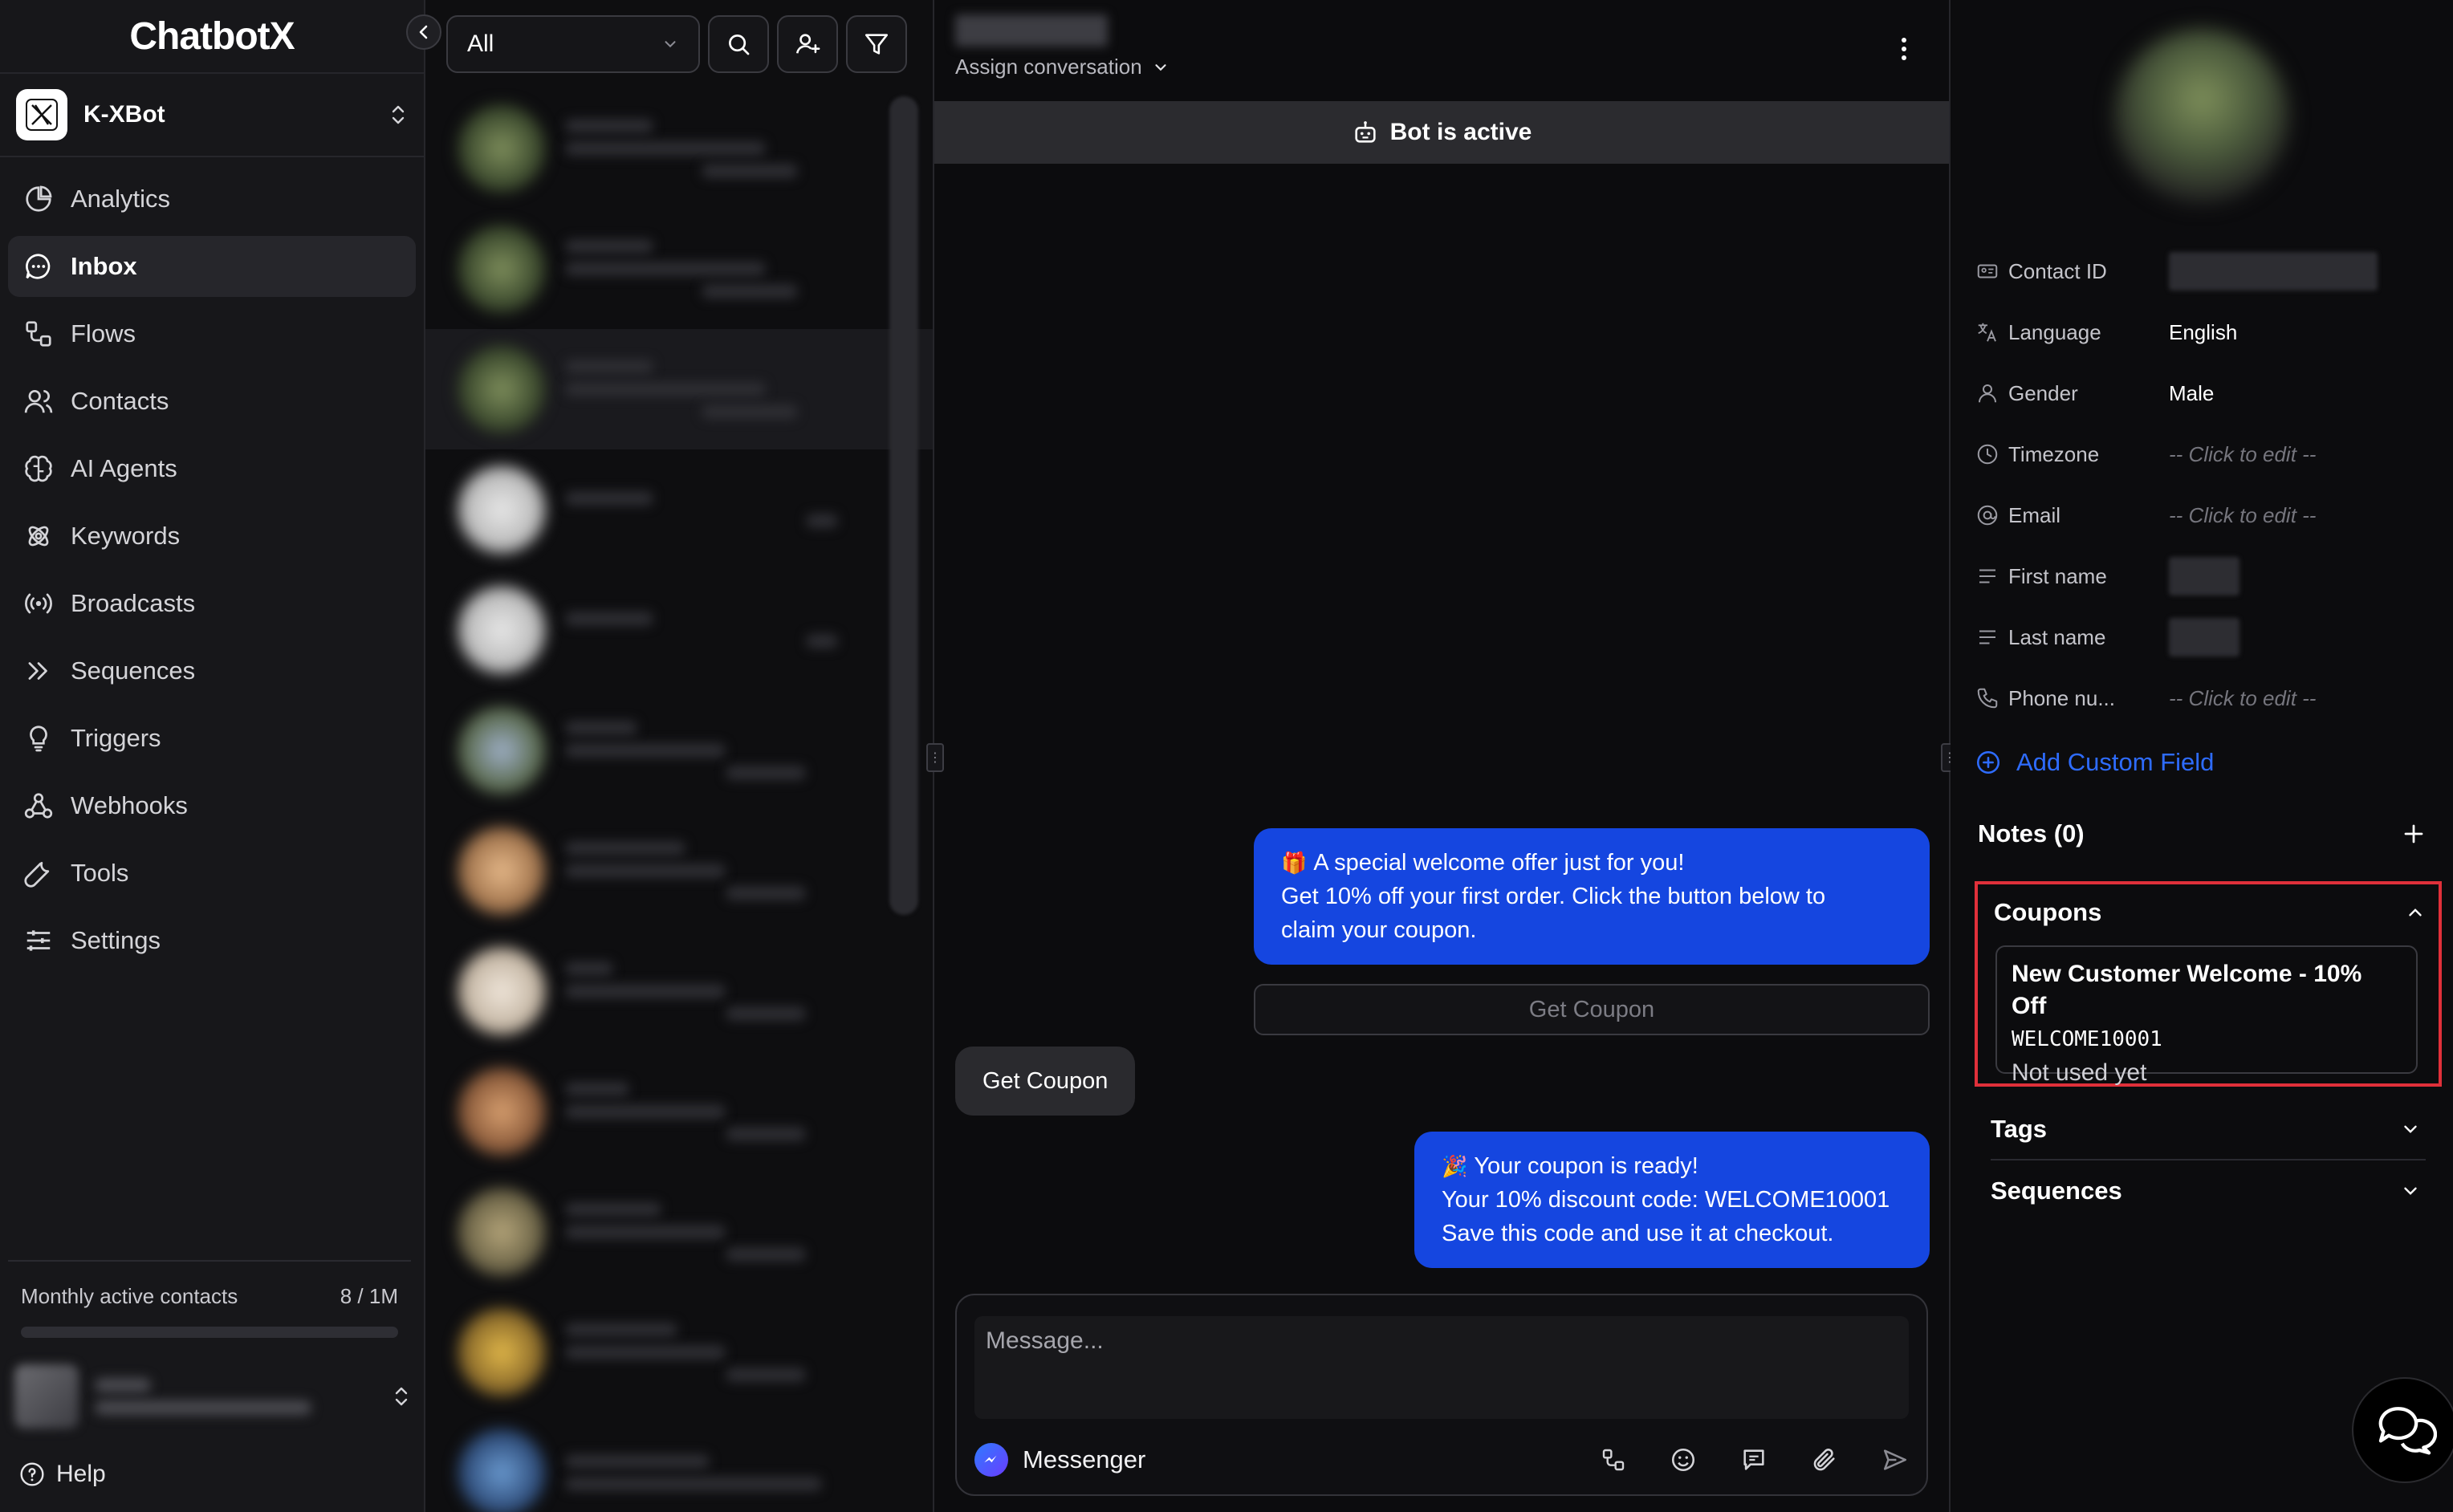  What do you see at coordinates (212, 333) in the screenshot?
I see `nav-item-flows: Flows` at bounding box center [212, 333].